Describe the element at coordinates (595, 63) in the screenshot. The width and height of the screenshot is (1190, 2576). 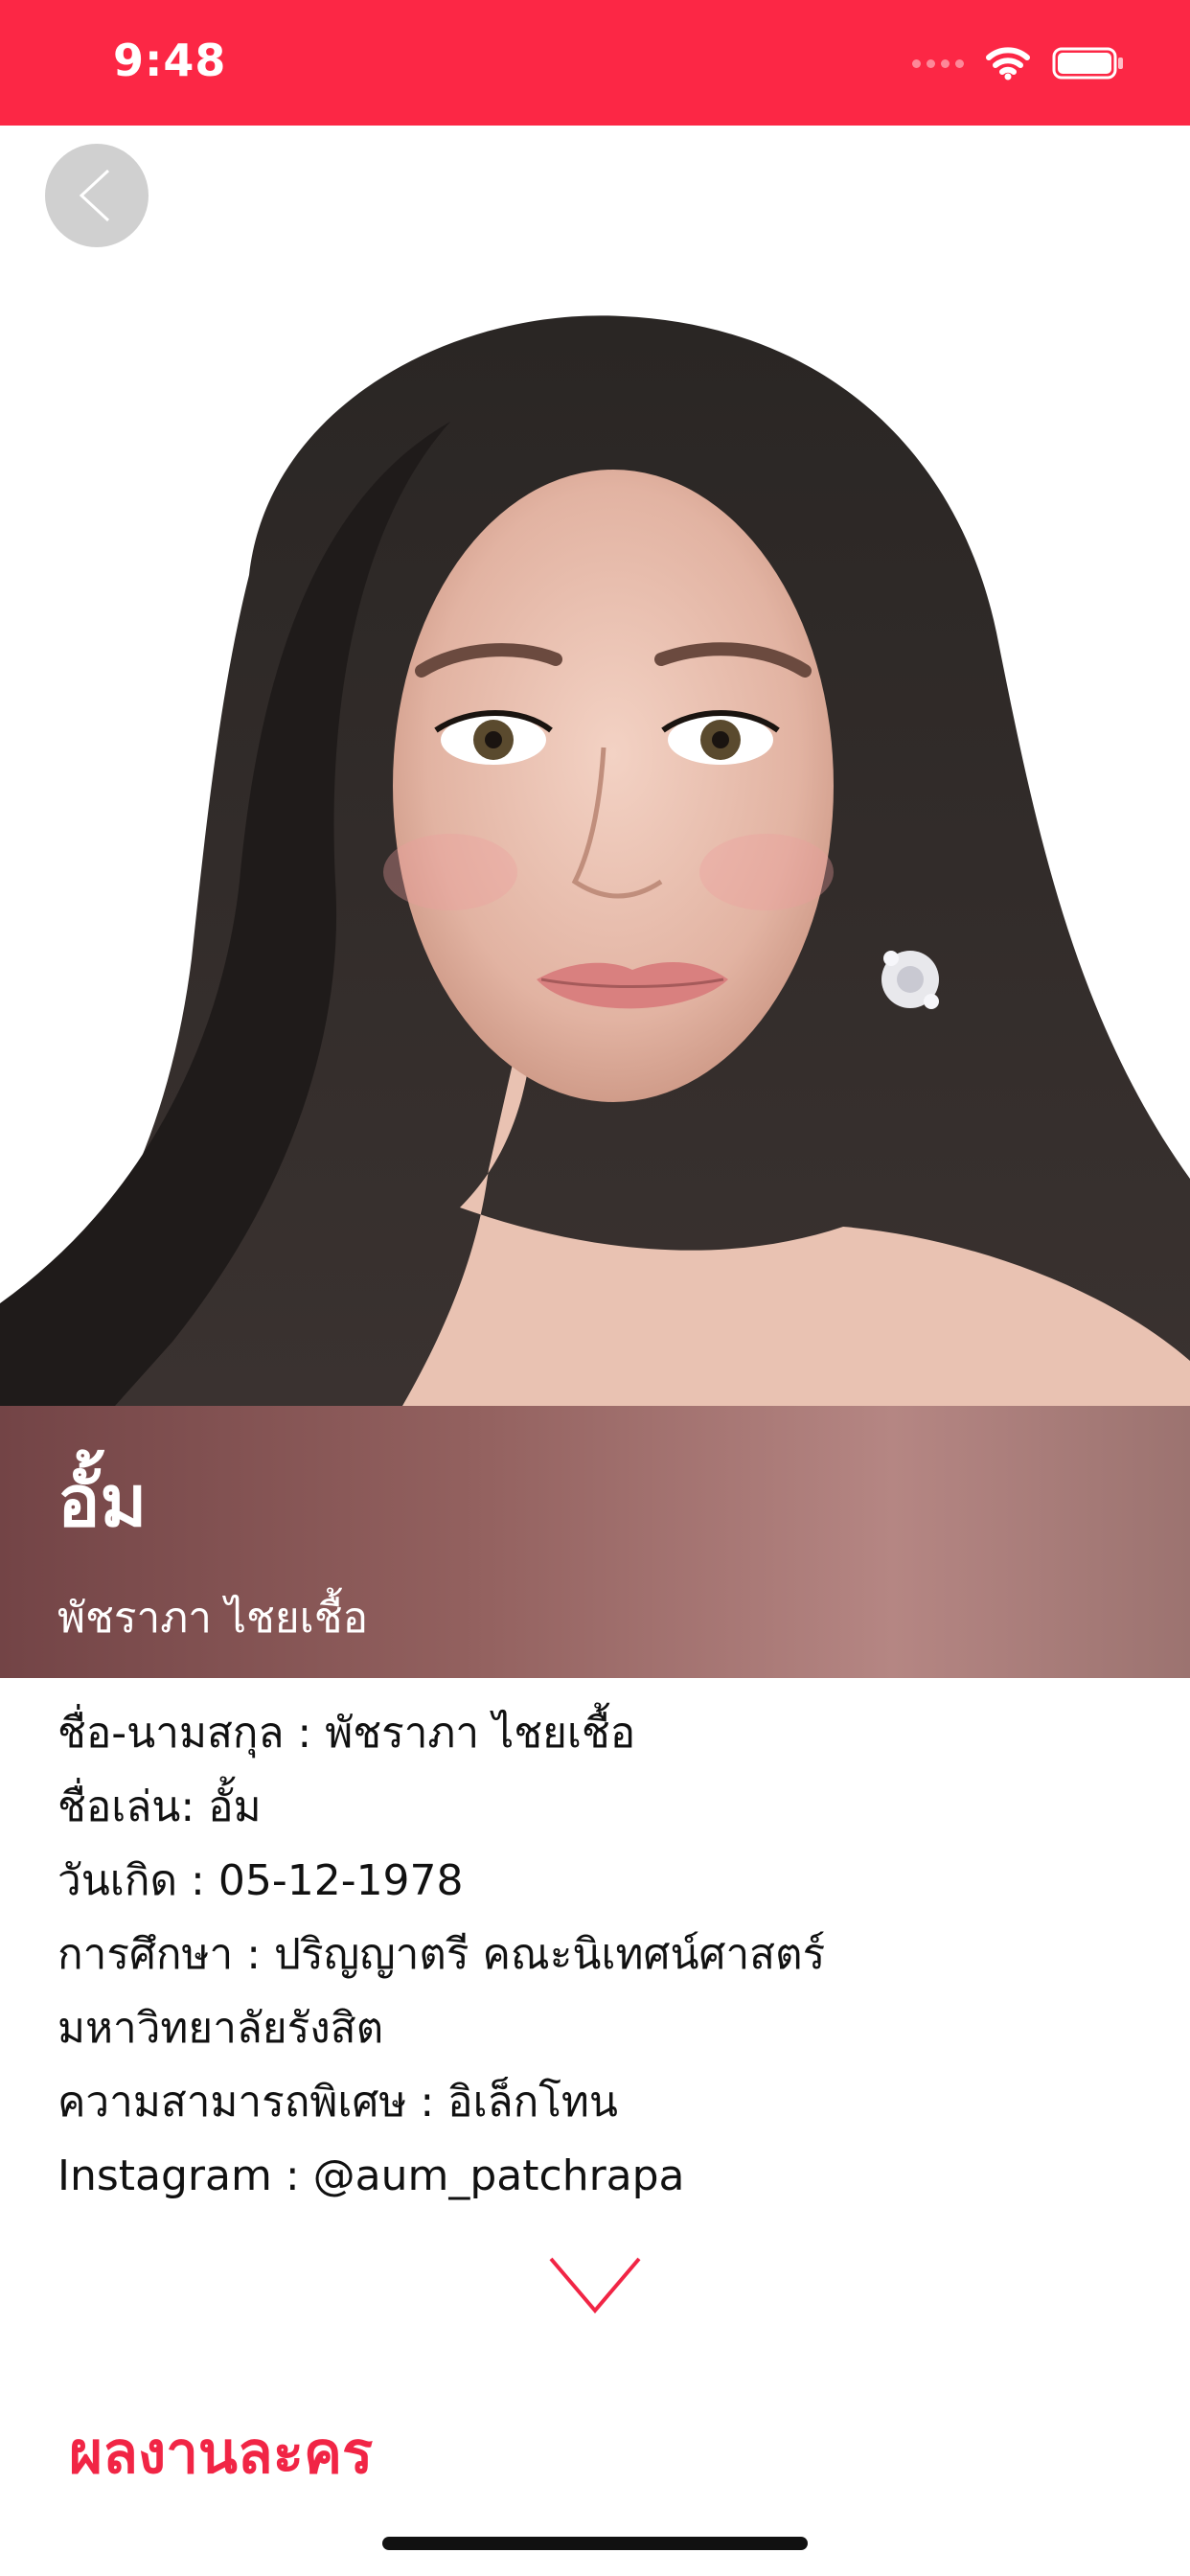
I see `status-bar: 9:48` at that location.